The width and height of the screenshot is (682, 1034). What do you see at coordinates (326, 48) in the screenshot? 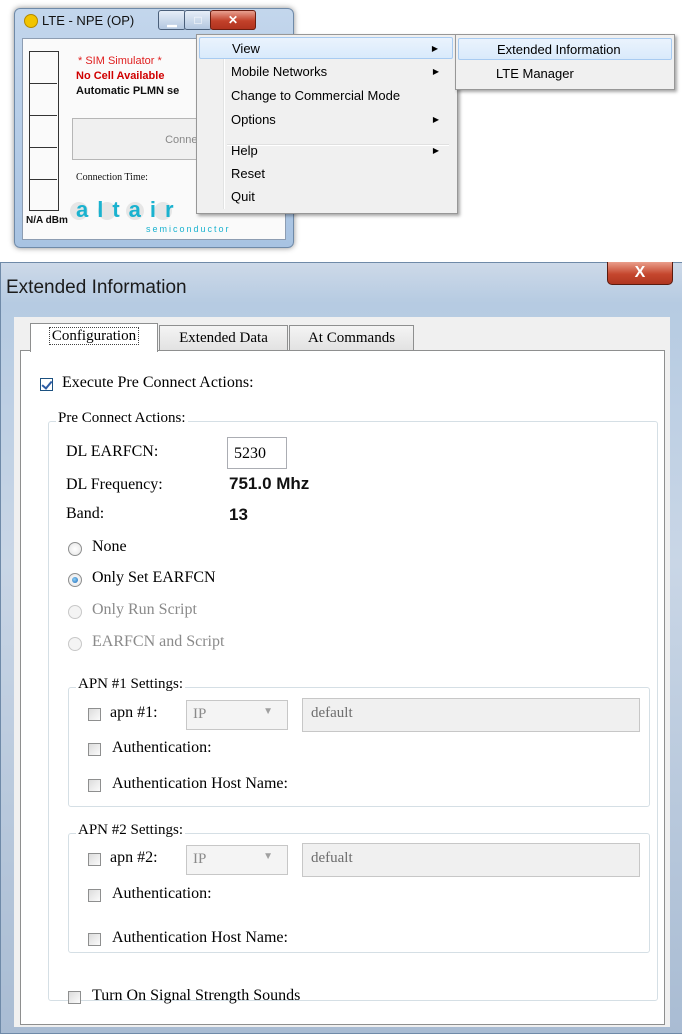
I see `menu-item-view: View ▶` at bounding box center [326, 48].